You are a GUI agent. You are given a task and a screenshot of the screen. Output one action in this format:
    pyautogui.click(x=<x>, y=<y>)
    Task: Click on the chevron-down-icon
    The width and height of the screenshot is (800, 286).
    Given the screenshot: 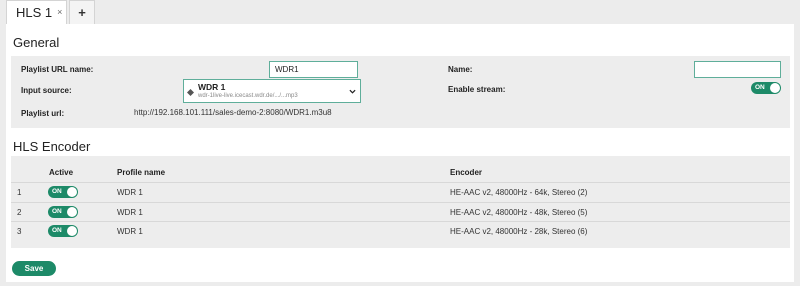 What is the action you would take?
    pyautogui.click(x=352, y=91)
    